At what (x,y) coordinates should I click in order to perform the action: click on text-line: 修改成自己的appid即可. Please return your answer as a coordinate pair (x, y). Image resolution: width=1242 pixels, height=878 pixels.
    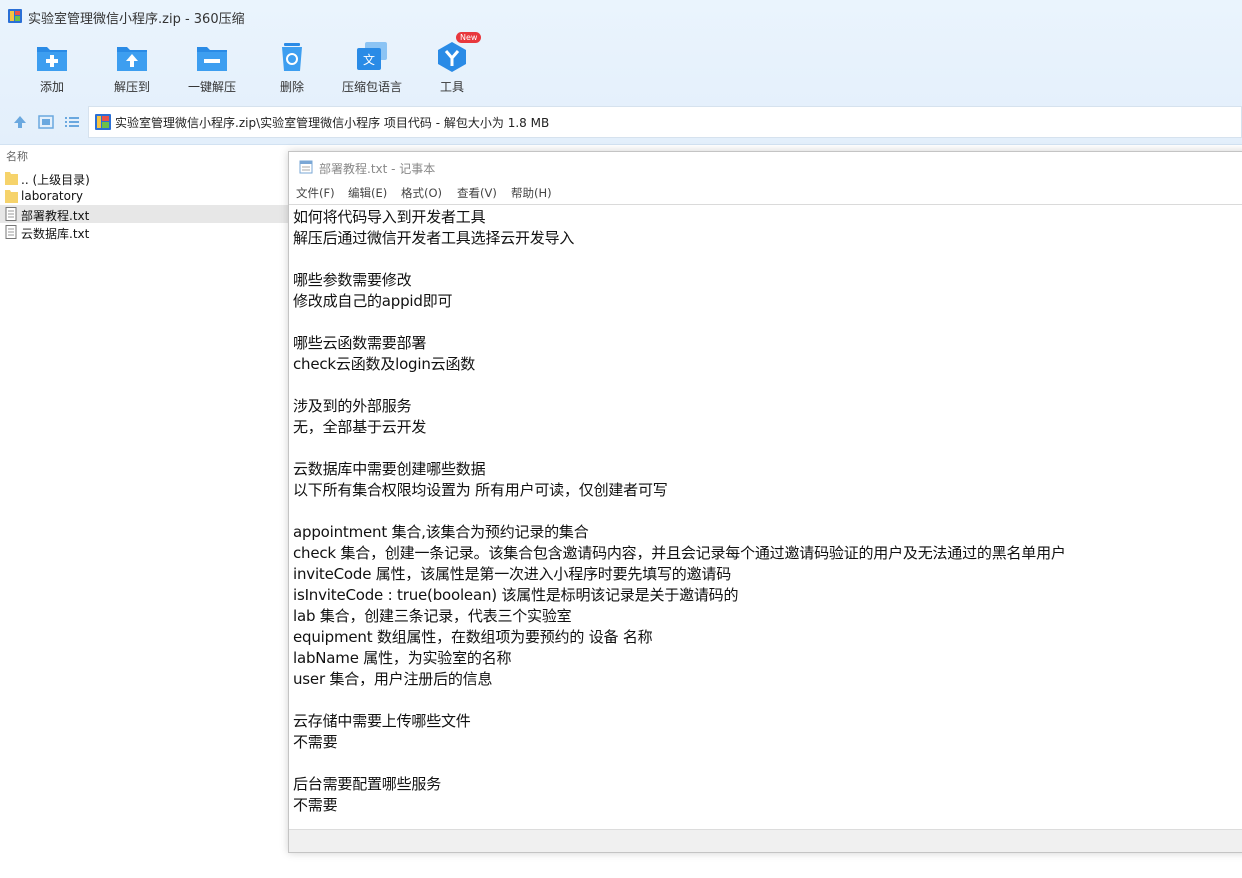
    Looking at the image, I should click on (373, 301).